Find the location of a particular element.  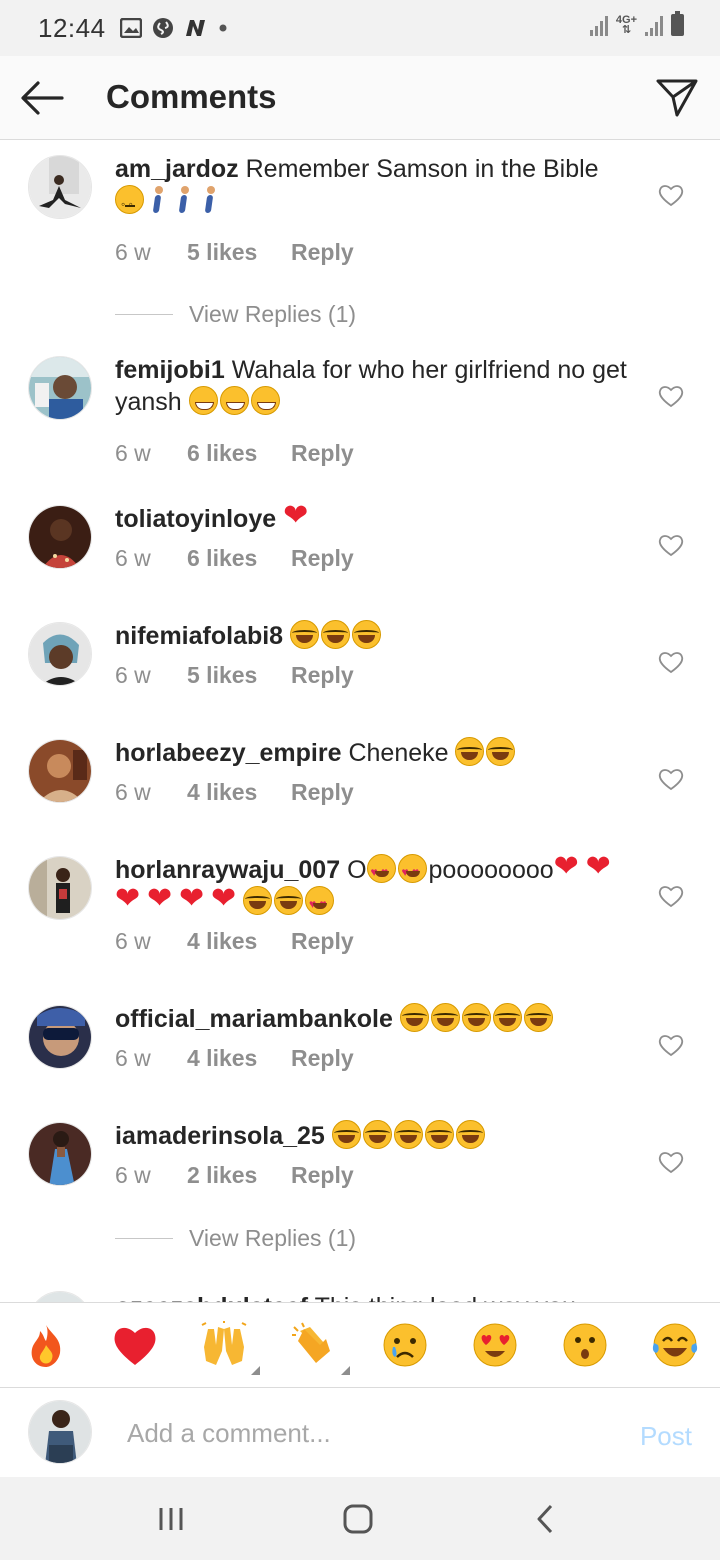

comment-time: 6 w is located at coordinates (133, 792).